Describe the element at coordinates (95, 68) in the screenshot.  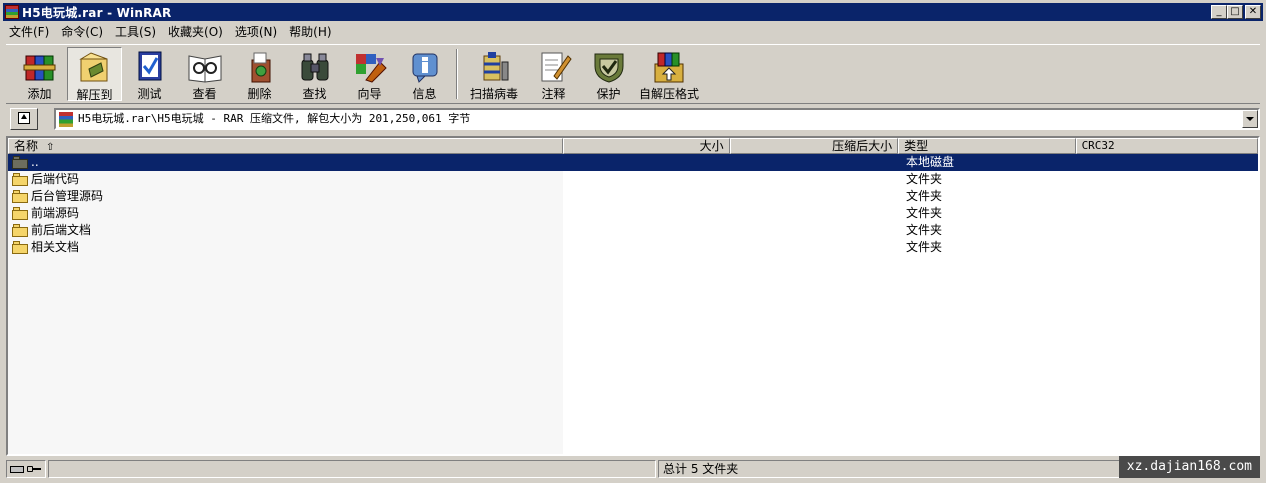
I see `extract-to-icon` at that location.